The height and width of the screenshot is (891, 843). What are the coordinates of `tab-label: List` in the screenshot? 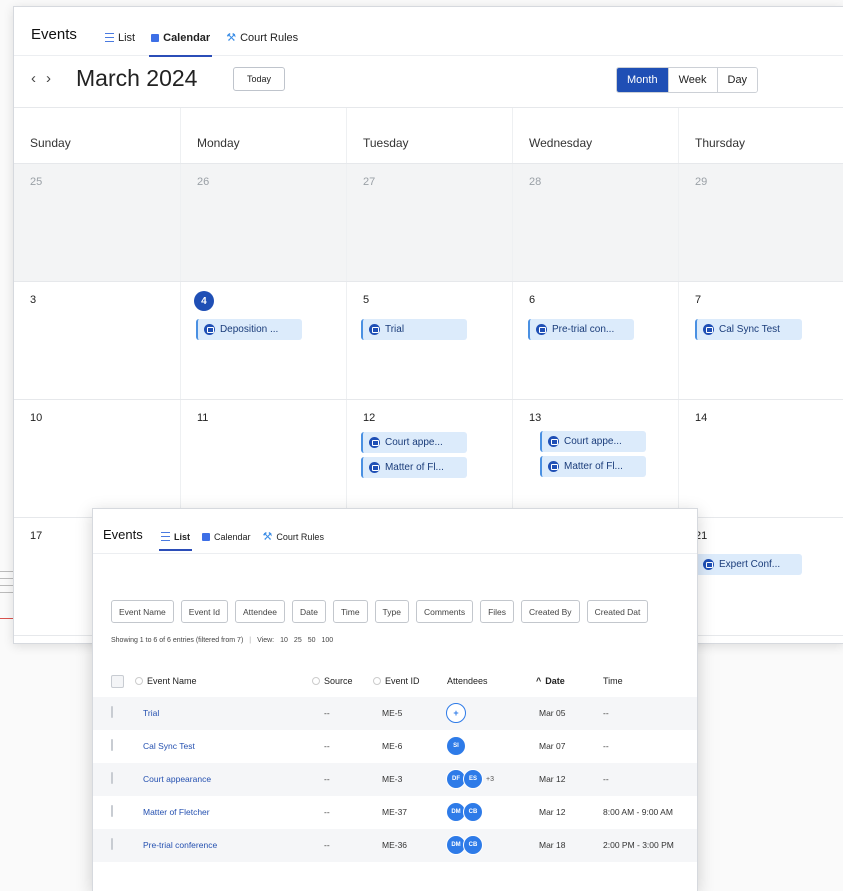 It's located at (182, 536).